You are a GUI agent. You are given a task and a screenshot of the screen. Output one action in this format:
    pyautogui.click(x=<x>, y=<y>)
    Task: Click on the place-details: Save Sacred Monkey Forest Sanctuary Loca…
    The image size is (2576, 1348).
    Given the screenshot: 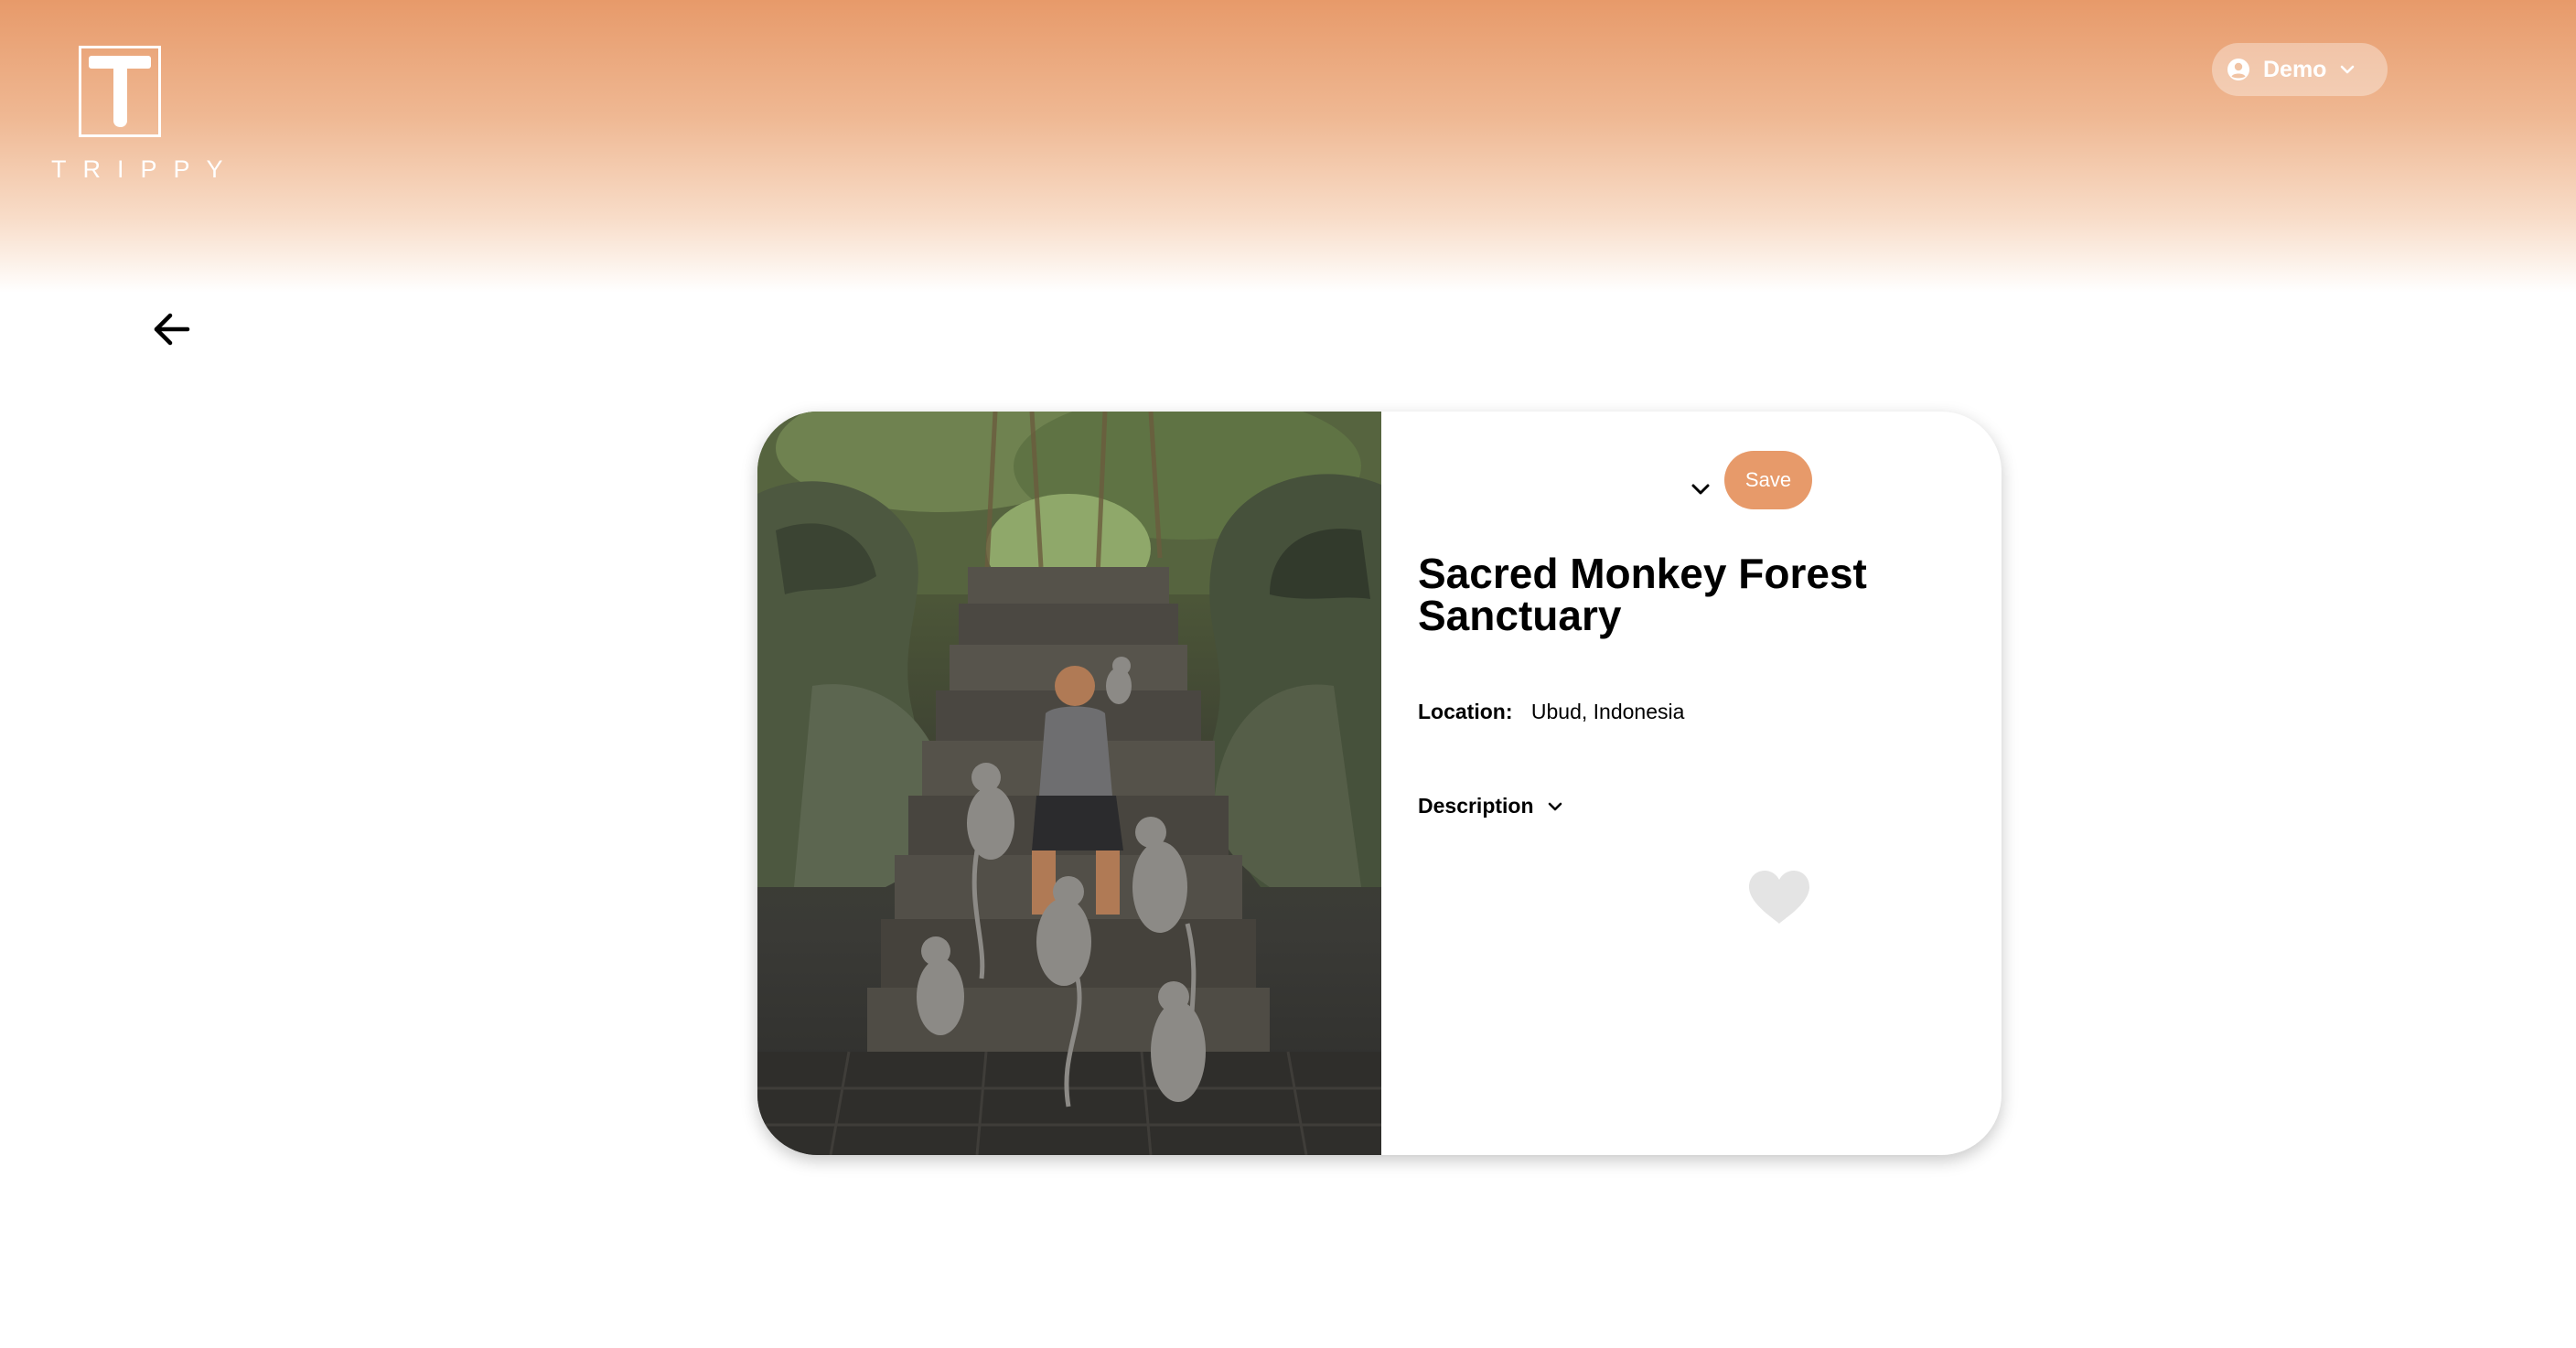 What is the action you would take?
    pyautogui.click(x=1691, y=783)
    